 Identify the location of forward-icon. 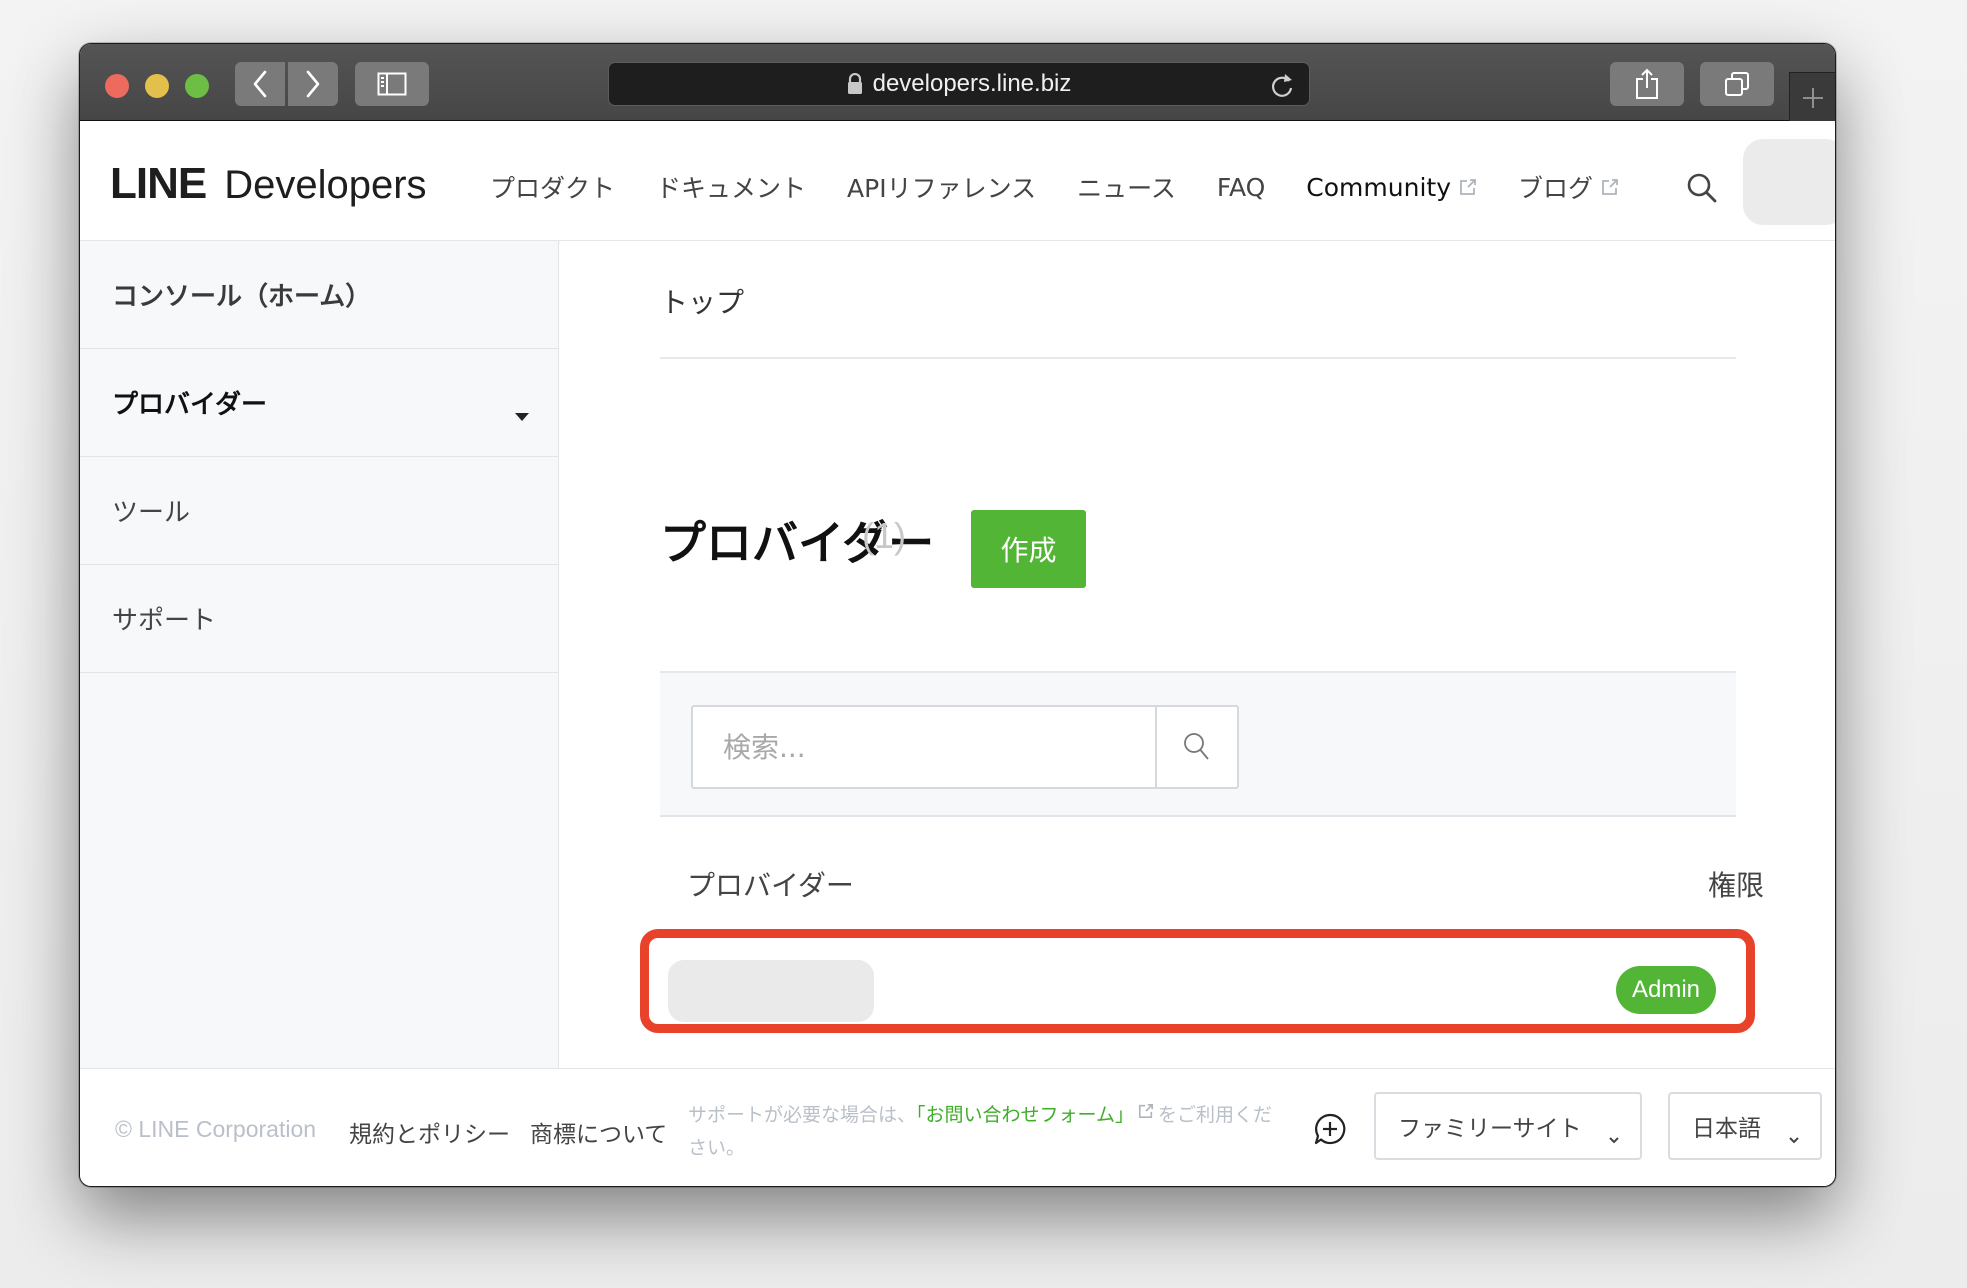
(313, 84).